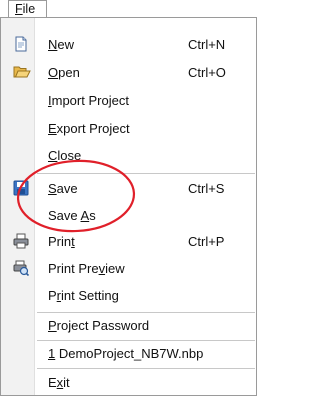 Image resolution: width=320 pixels, height=396 pixels. I want to click on menu-item-new-shortcut: Ctrl+N, so click(207, 44).